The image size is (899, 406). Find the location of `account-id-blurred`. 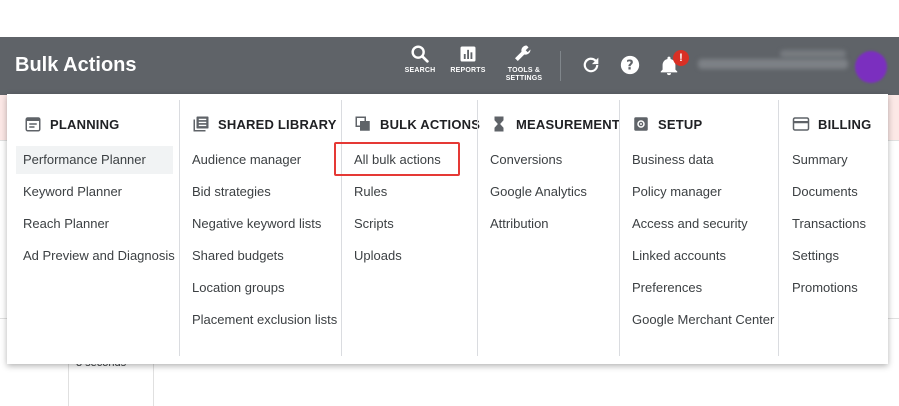

account-id-blurred is located at coordinates (813, 54).